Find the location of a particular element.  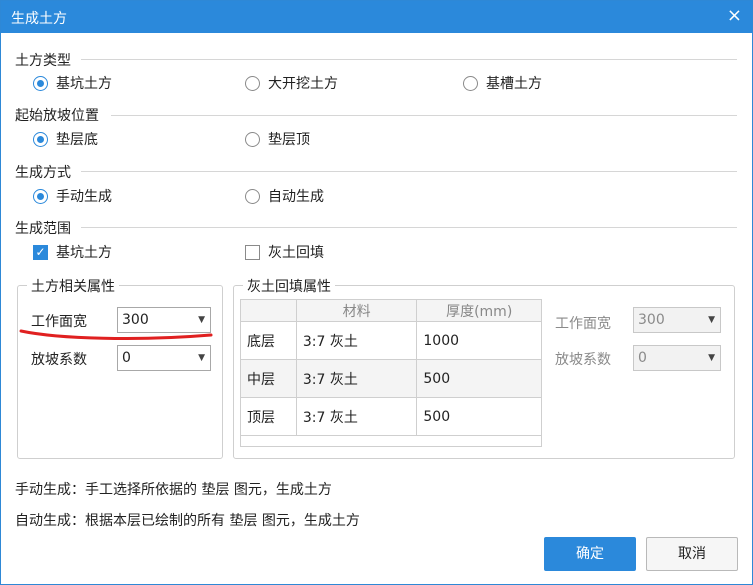

table-row: 中层 3:7 灰土 500 is located at coordinates (391, 378).